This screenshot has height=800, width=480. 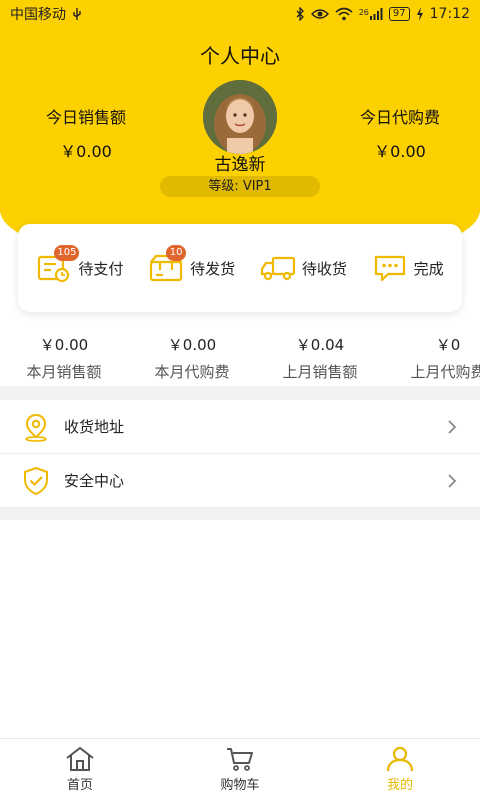 What do you see at coordinates (36, 480) in the screenshot?
I see `shield-check-icon` at bounding box center [36, 480].